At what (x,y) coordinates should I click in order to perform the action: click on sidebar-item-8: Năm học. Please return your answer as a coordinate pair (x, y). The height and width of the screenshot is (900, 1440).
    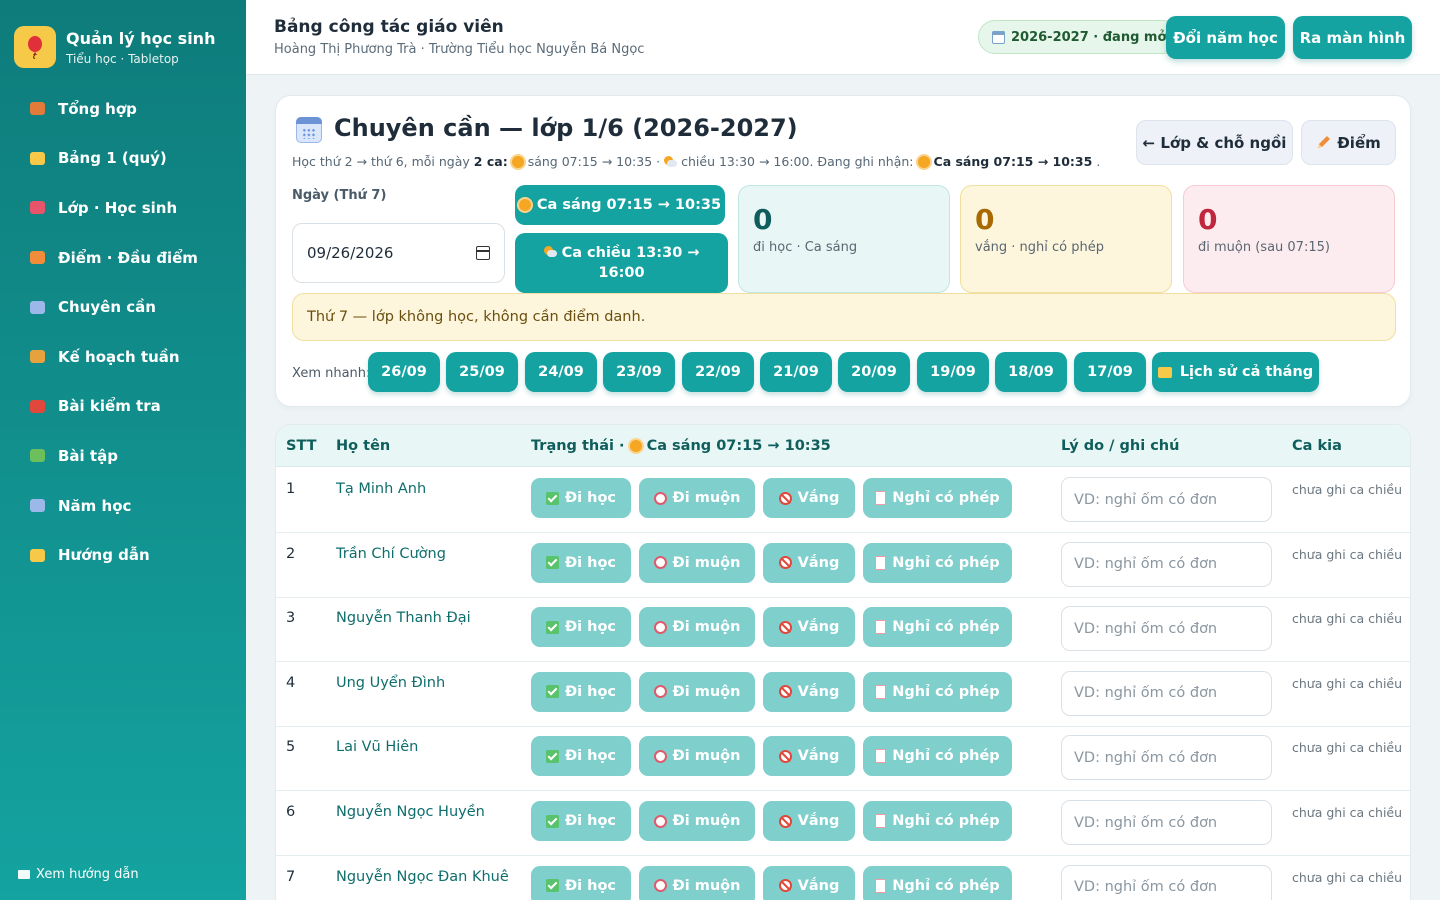
    Looking at the image, I should click on (123, 506).